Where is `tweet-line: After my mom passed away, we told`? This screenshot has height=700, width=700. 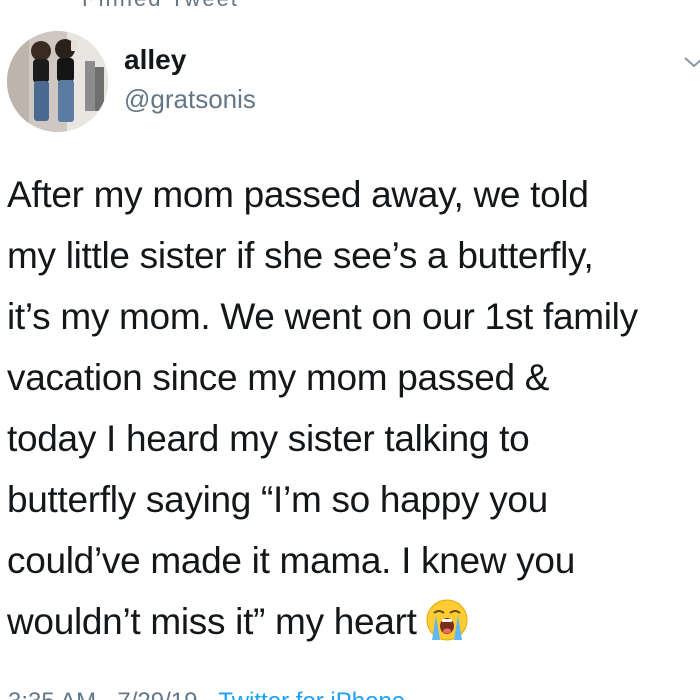
tweet-line: After my mom passed away, we told is located at coordinates (298, 194).